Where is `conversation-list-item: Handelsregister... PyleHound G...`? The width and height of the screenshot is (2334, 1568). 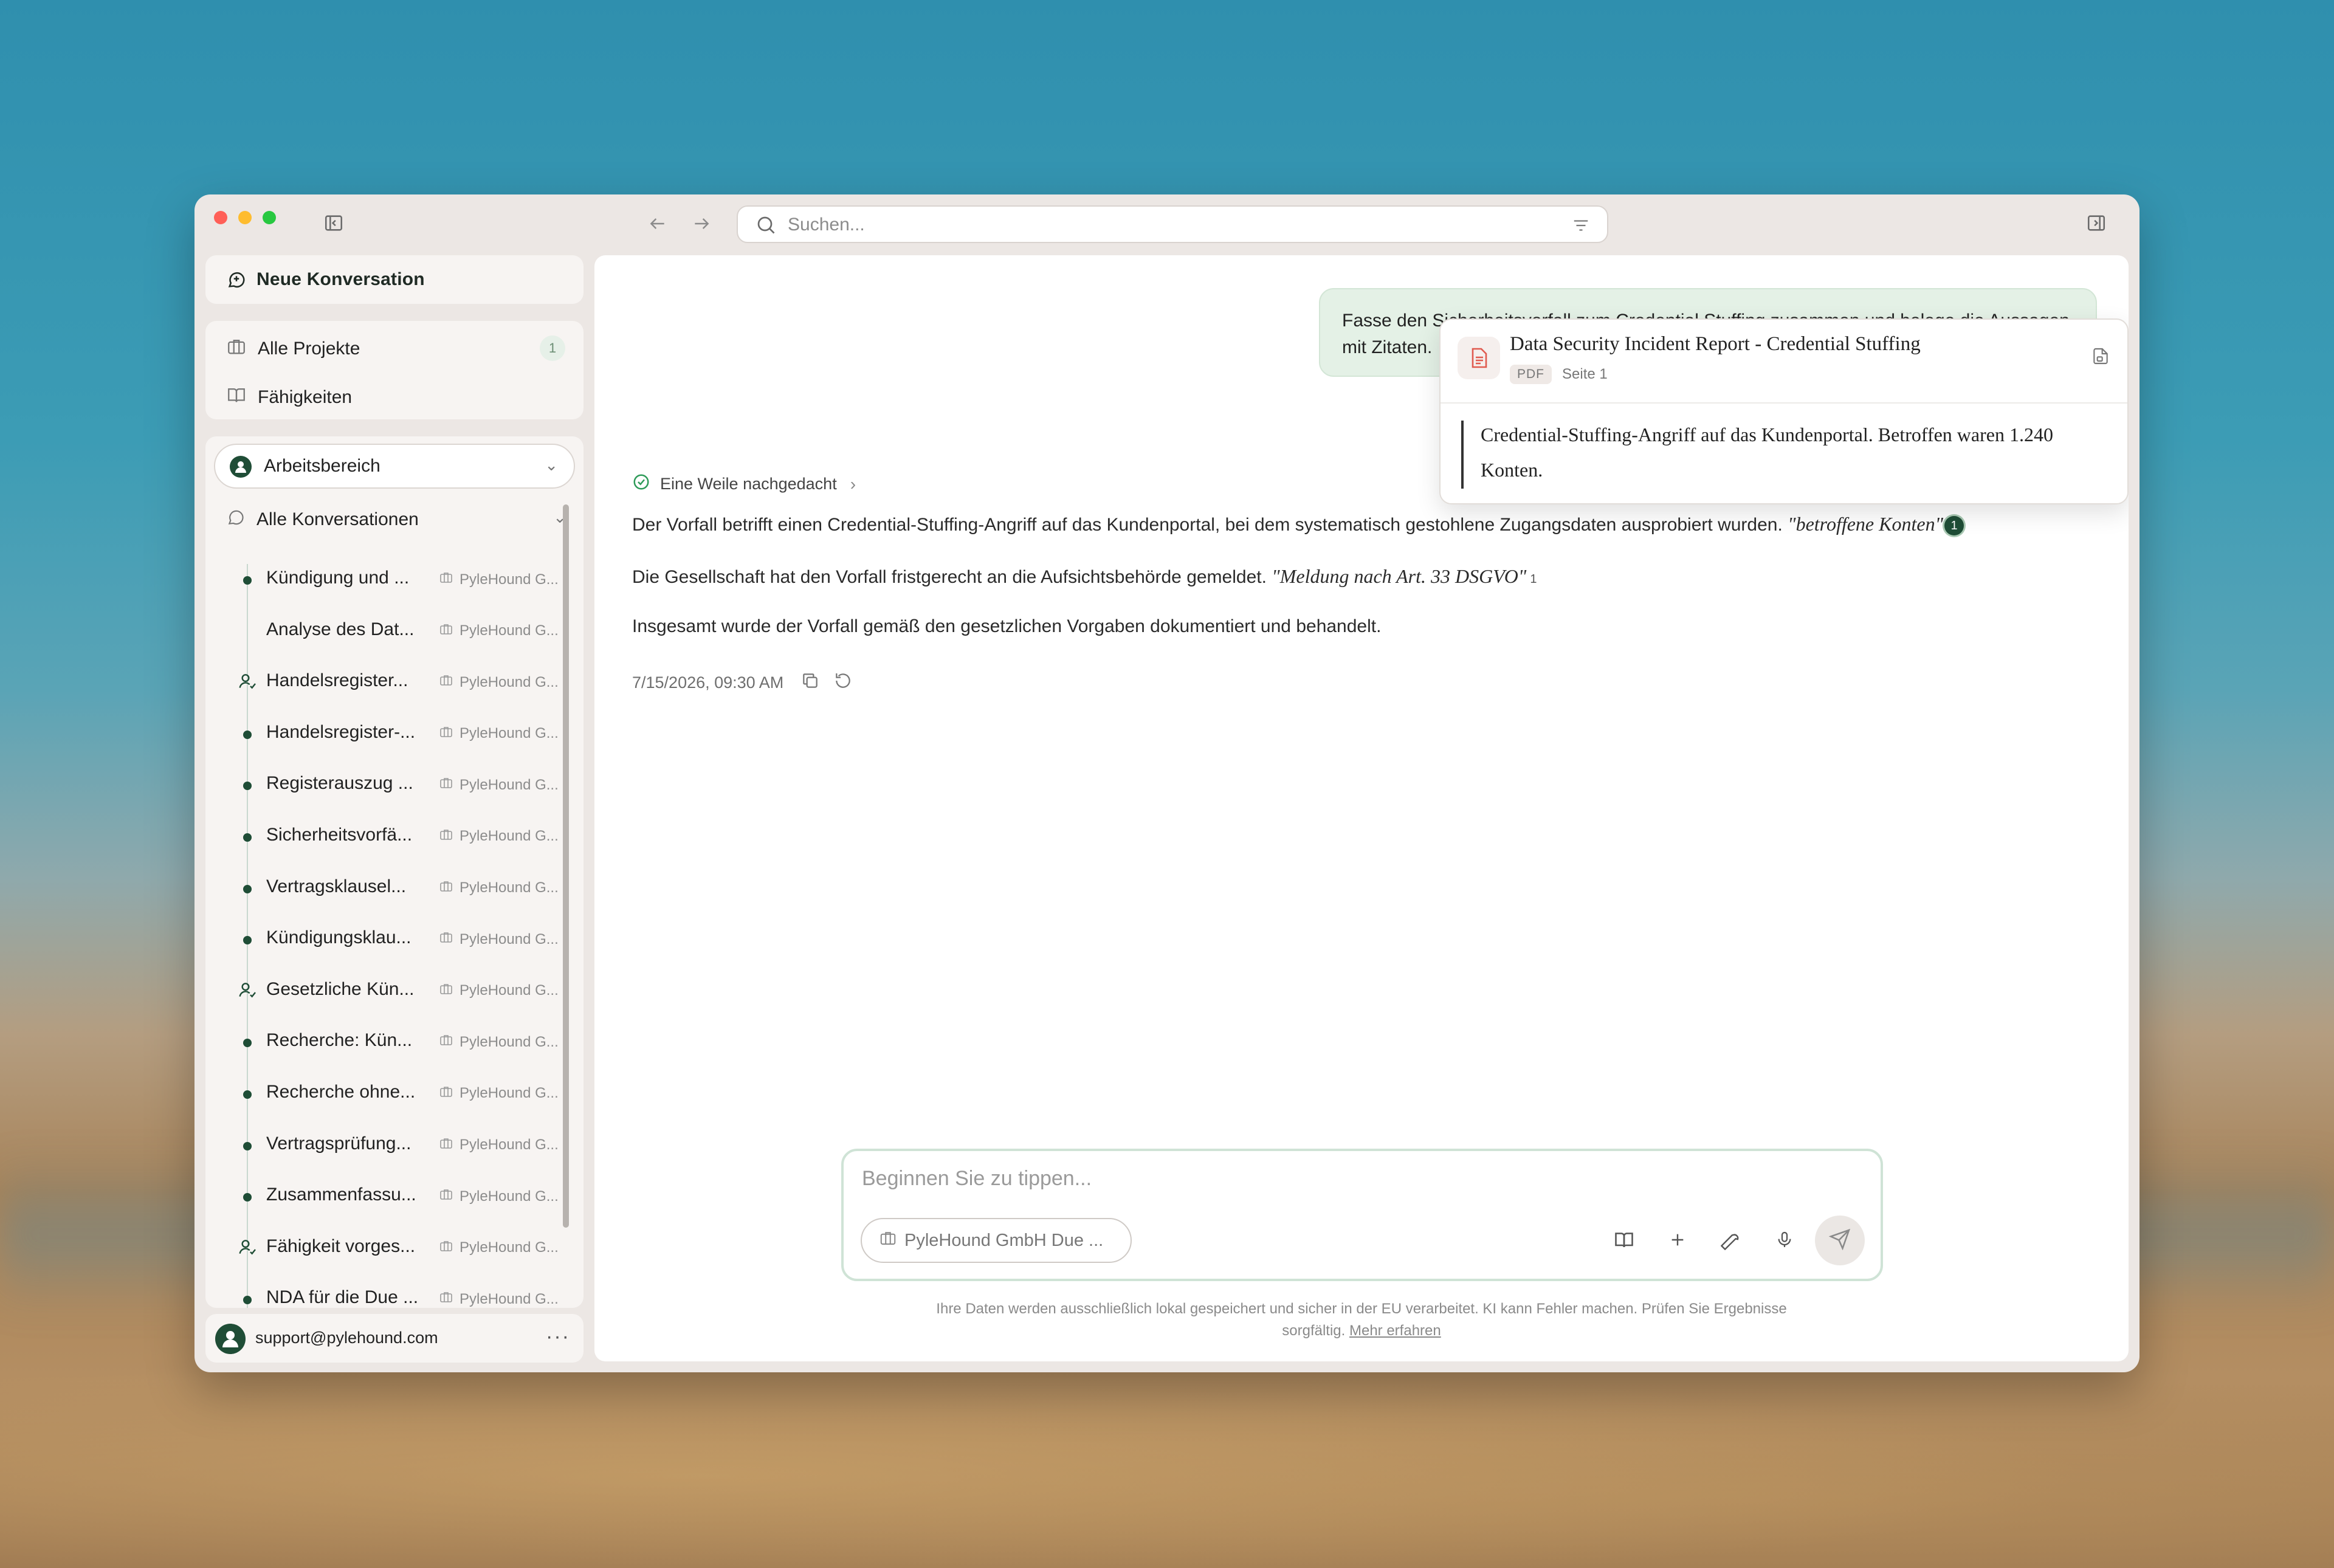 conversation-list-item: Handelsregister... PyleHound G... is located at coordinates (387, 684).